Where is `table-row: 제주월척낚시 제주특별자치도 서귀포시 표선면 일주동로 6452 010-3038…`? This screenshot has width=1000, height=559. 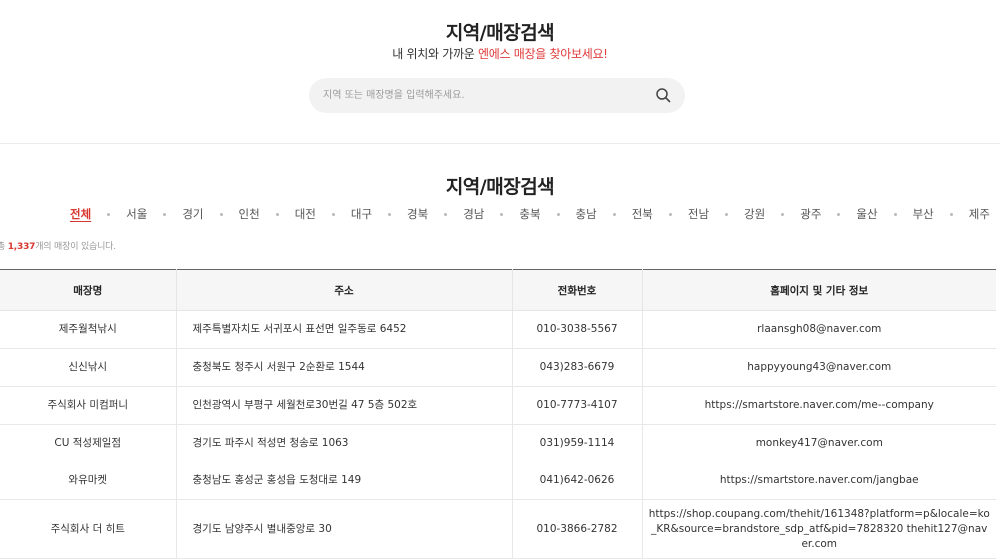
table-row: 제주월척낚시 제주특별자치도 서귀포시 표선면 일주동로 6452 010-3038… is located at coordinates (498, 329).